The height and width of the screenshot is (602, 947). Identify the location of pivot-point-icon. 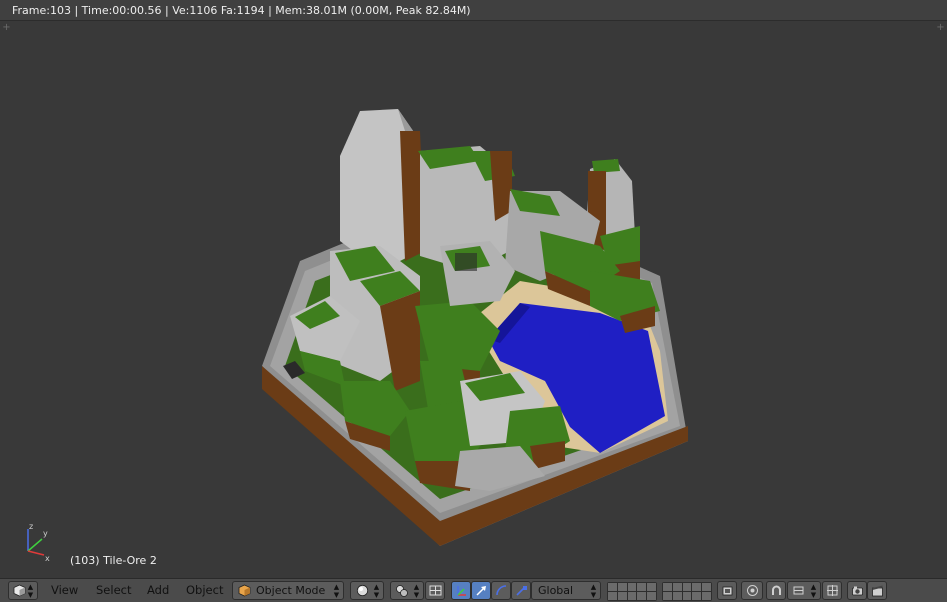
(402, 591).